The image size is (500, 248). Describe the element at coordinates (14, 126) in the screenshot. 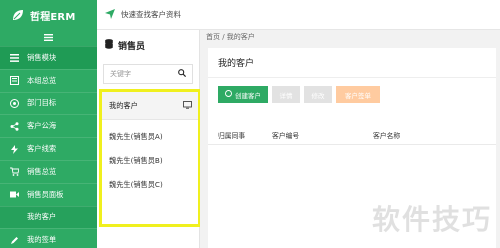

I see `share-icon` at that location.